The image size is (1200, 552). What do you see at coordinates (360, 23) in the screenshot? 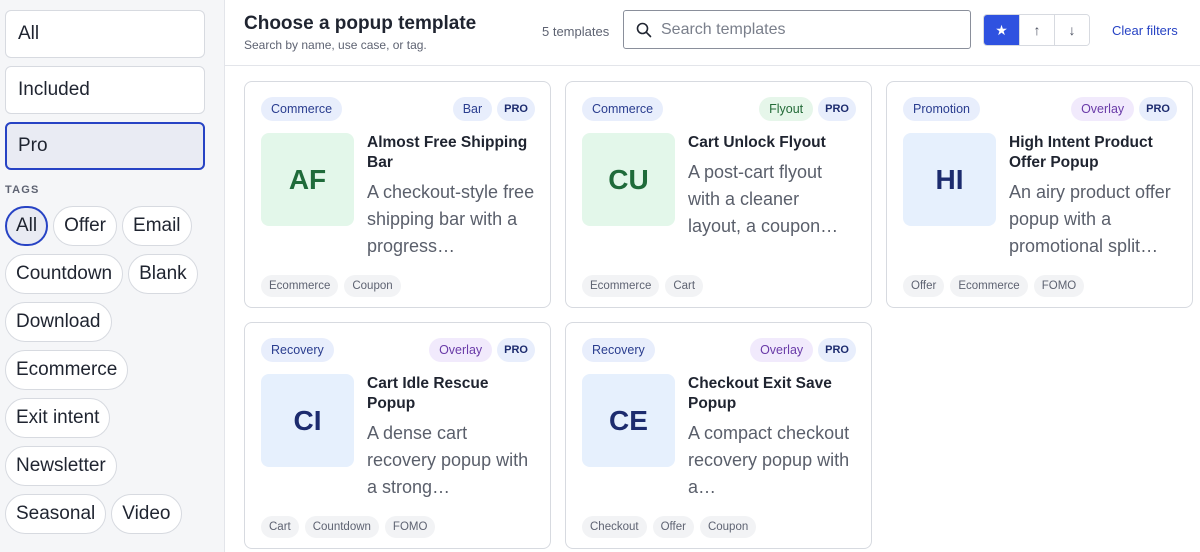
I see `page-title: Choose a popup template` at bounding box center [360, 23].